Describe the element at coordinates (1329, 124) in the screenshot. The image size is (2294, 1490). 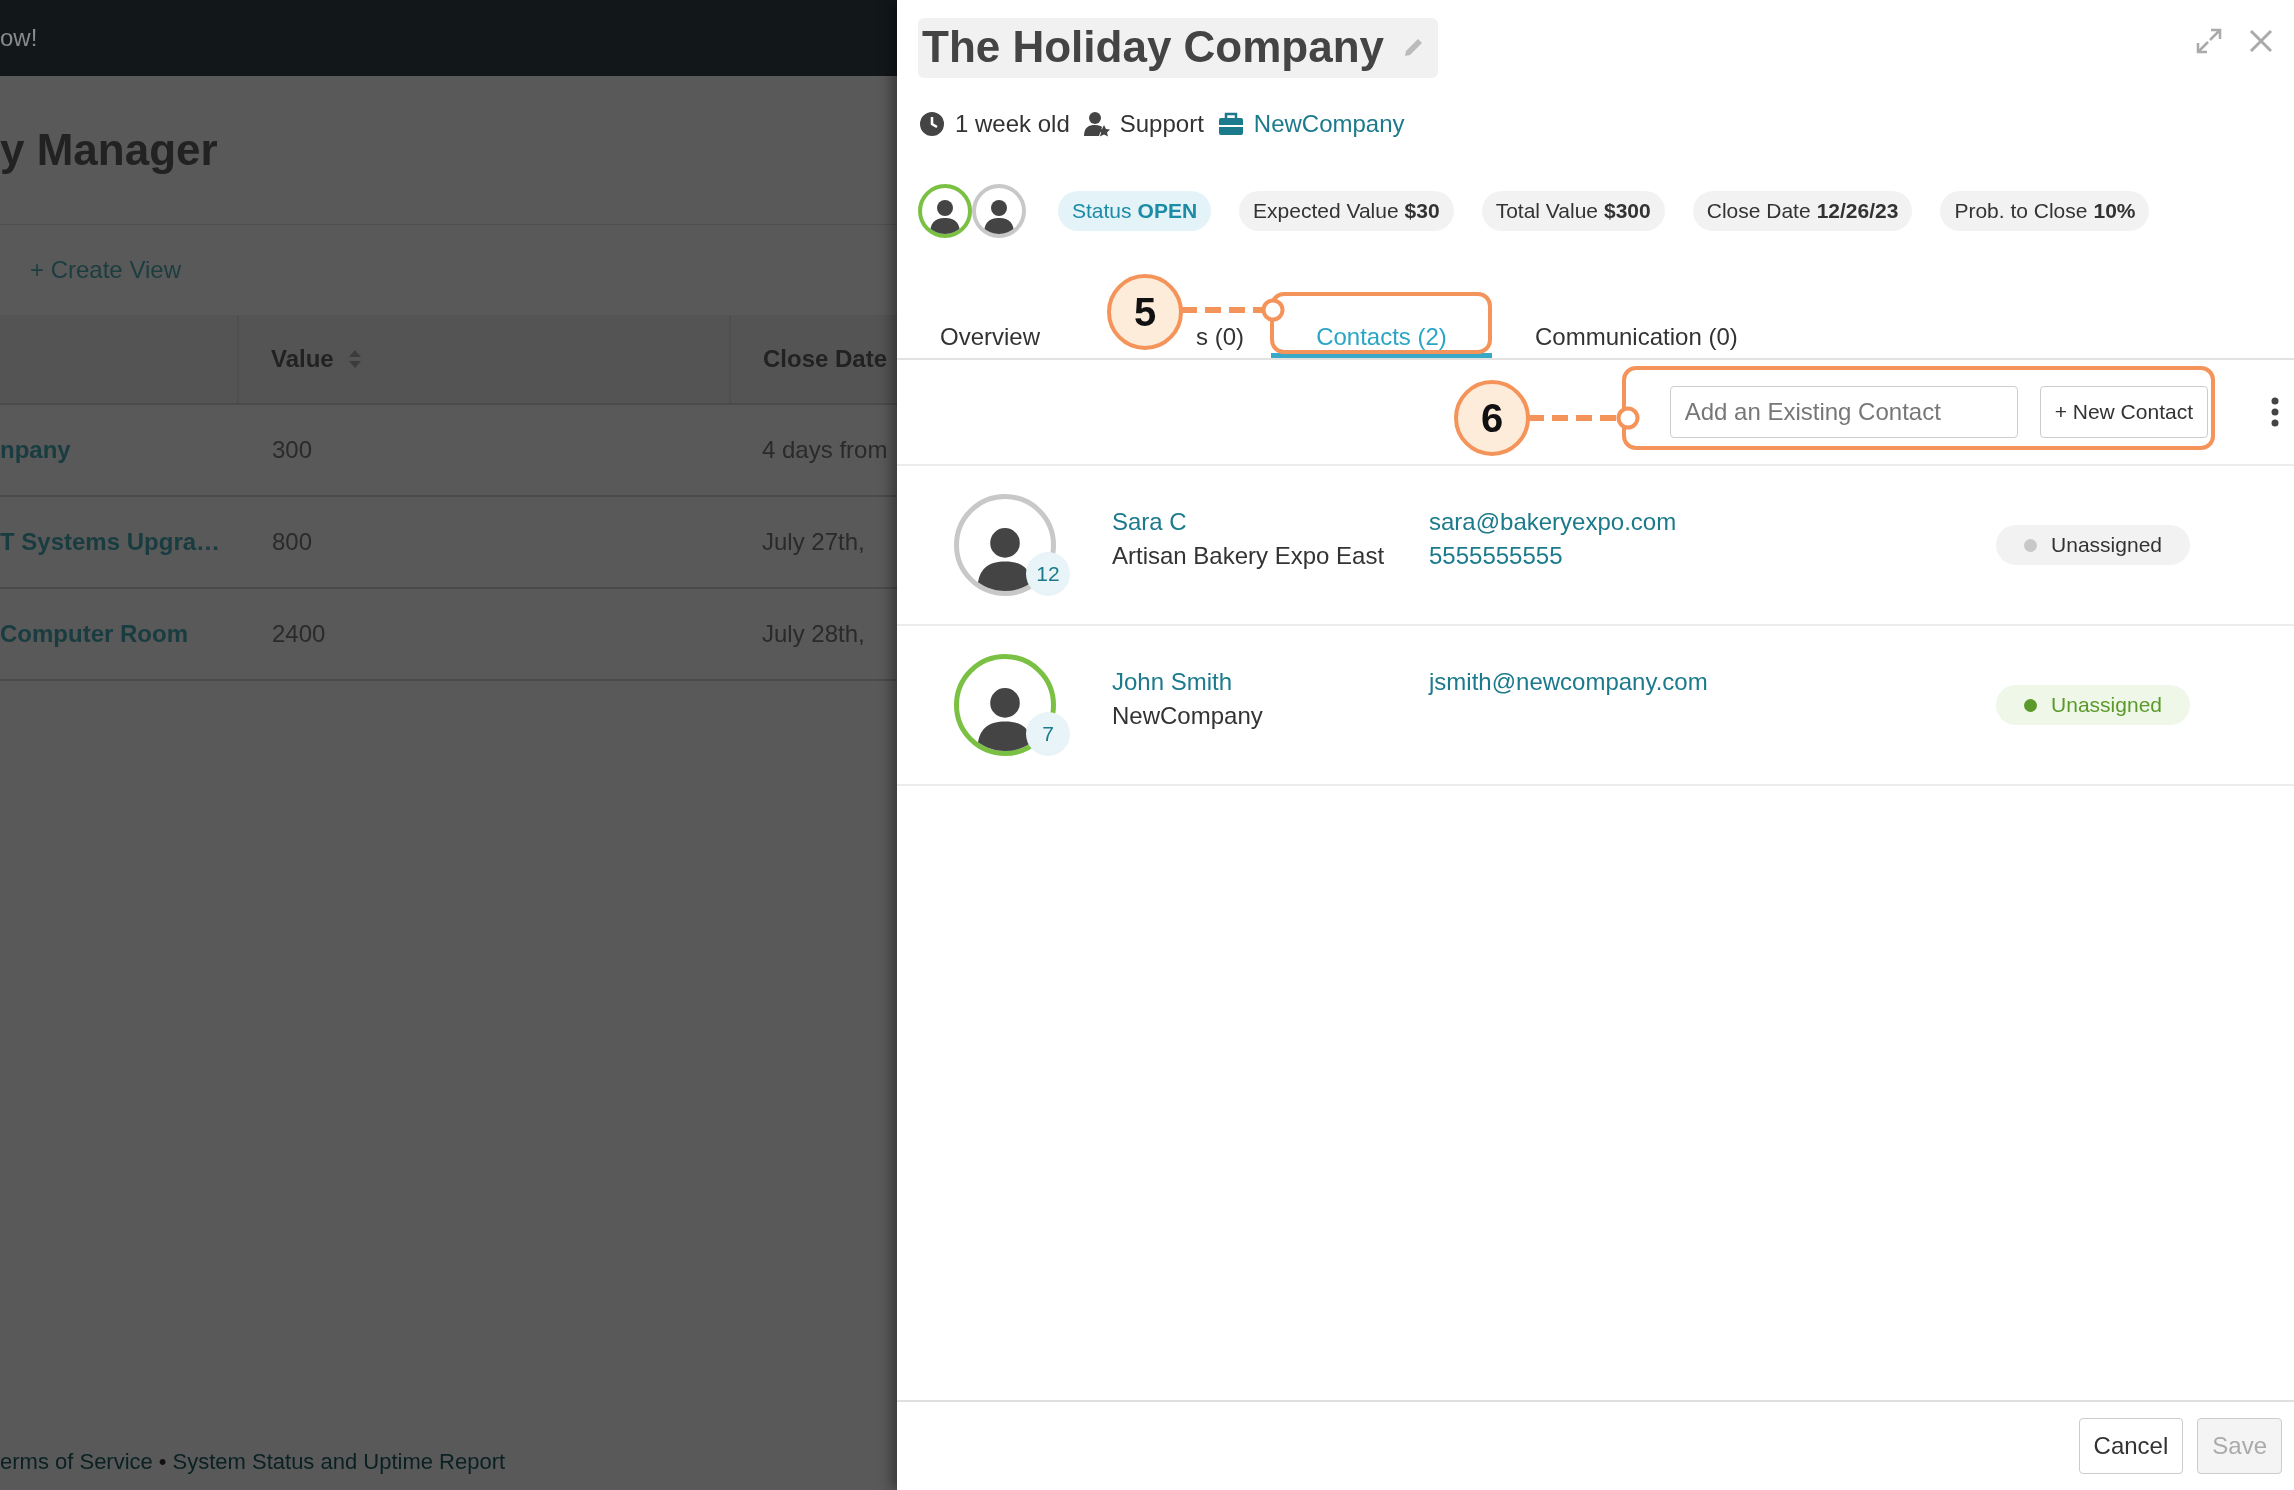
I see `company-link: NewCompany` at that location.